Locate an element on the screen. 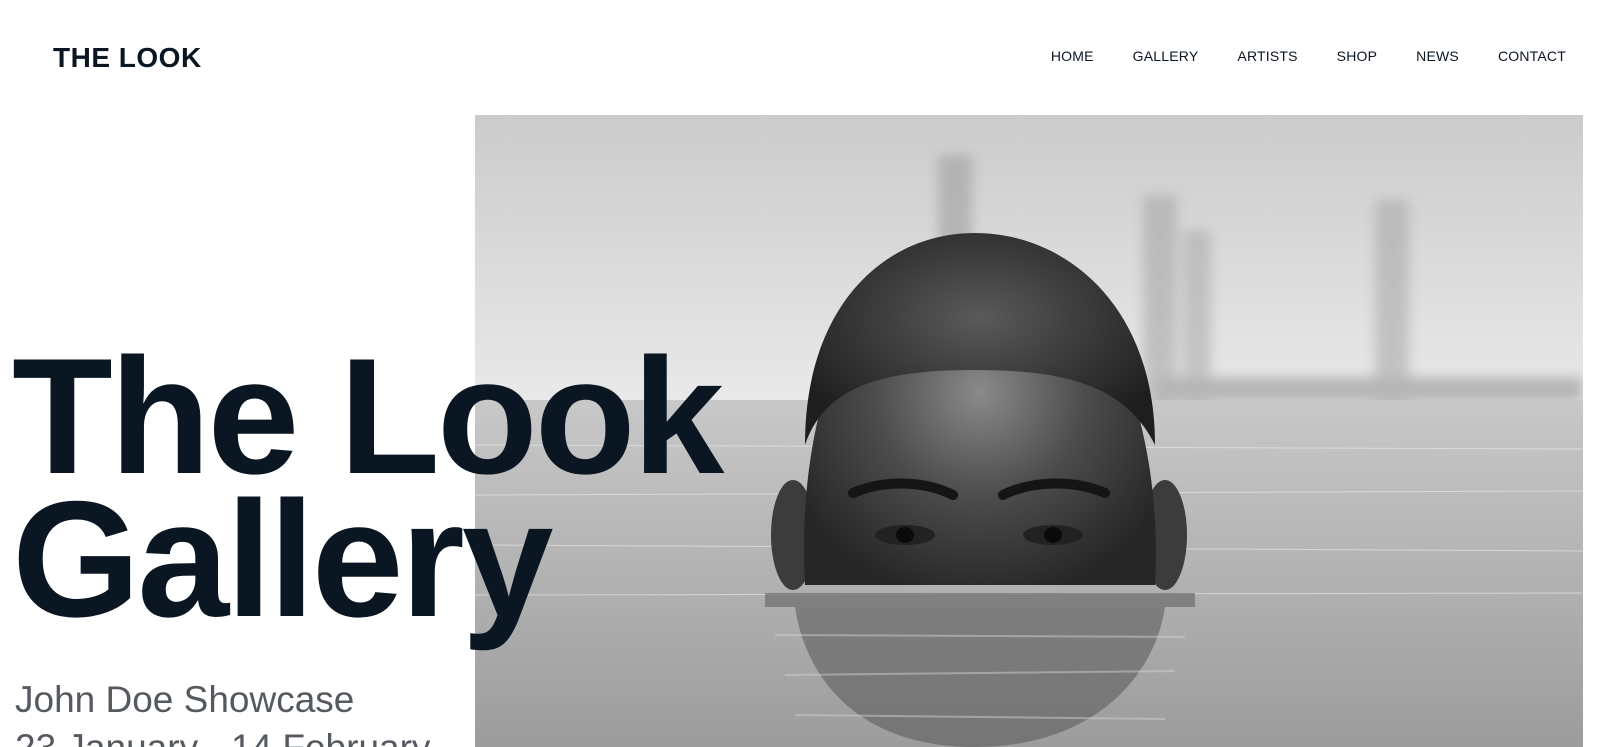 The height and width of the screenshot is (747, 1600). site-logo: THE LOOK is located at coordinates (127, 58).